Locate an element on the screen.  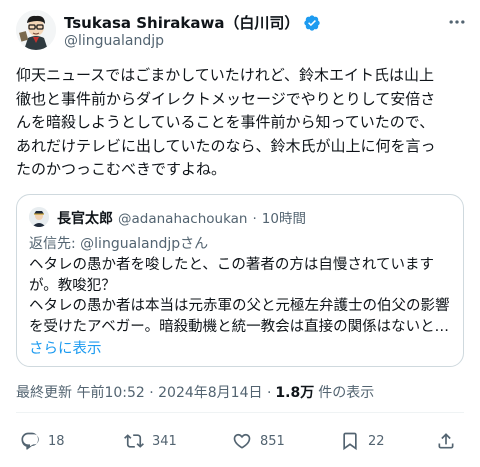
tweet-line: 徹也と事件前からダイレクトメッセージでやりとりして安倍さ is located at coordinates (226, 98).